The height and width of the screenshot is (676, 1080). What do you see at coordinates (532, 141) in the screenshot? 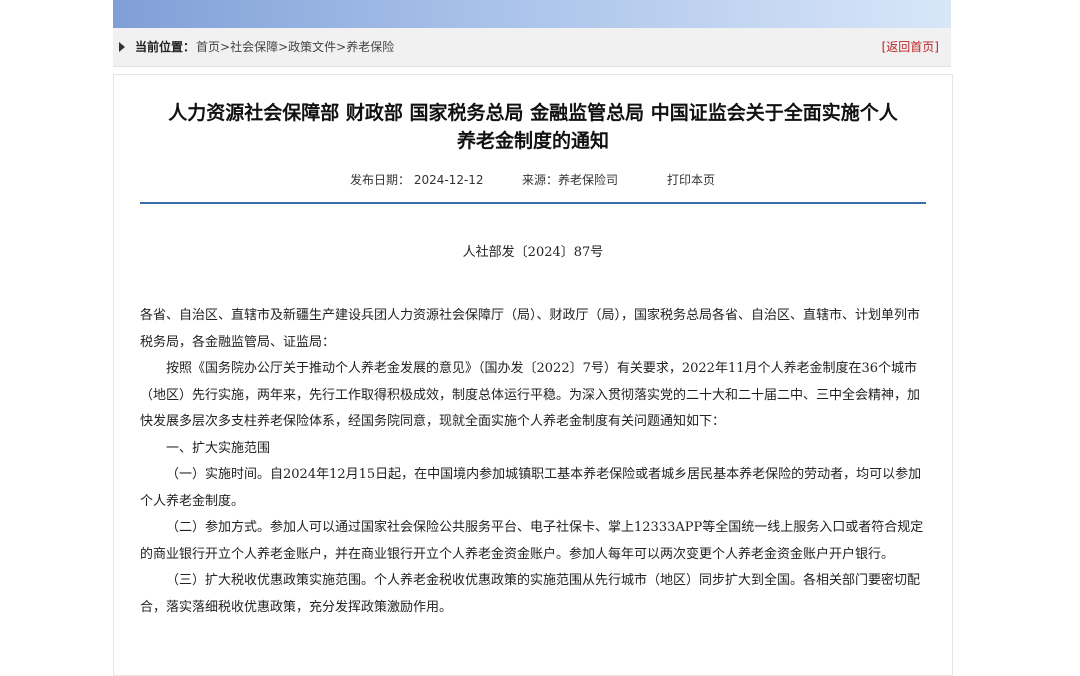
I see `article-title-line2: 养老金制度的通知` at bounding box center [532, 141].